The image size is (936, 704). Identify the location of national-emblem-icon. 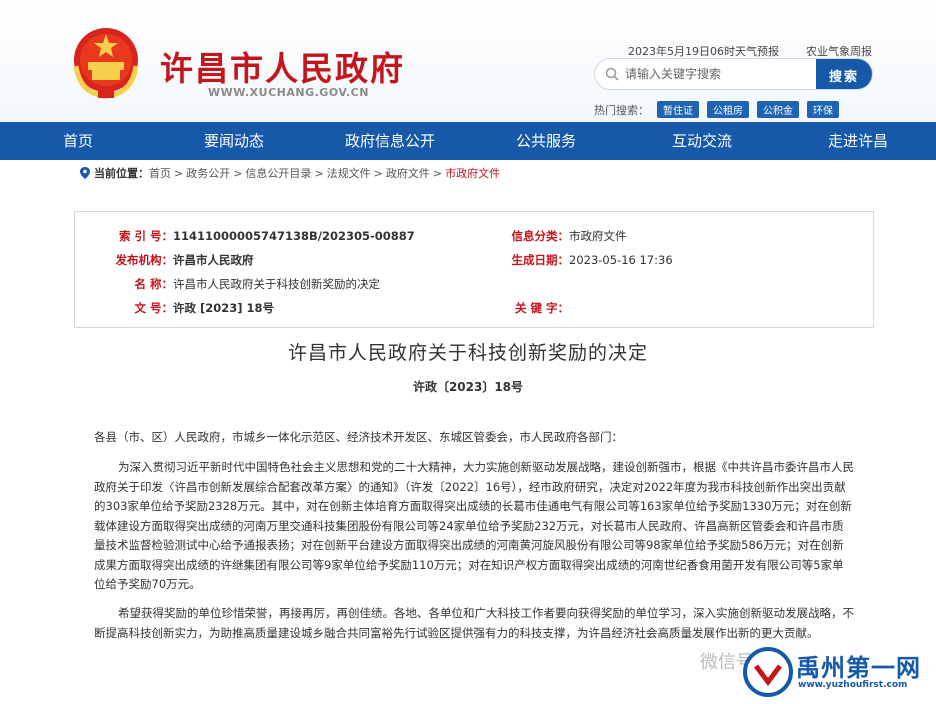
(106, 63).